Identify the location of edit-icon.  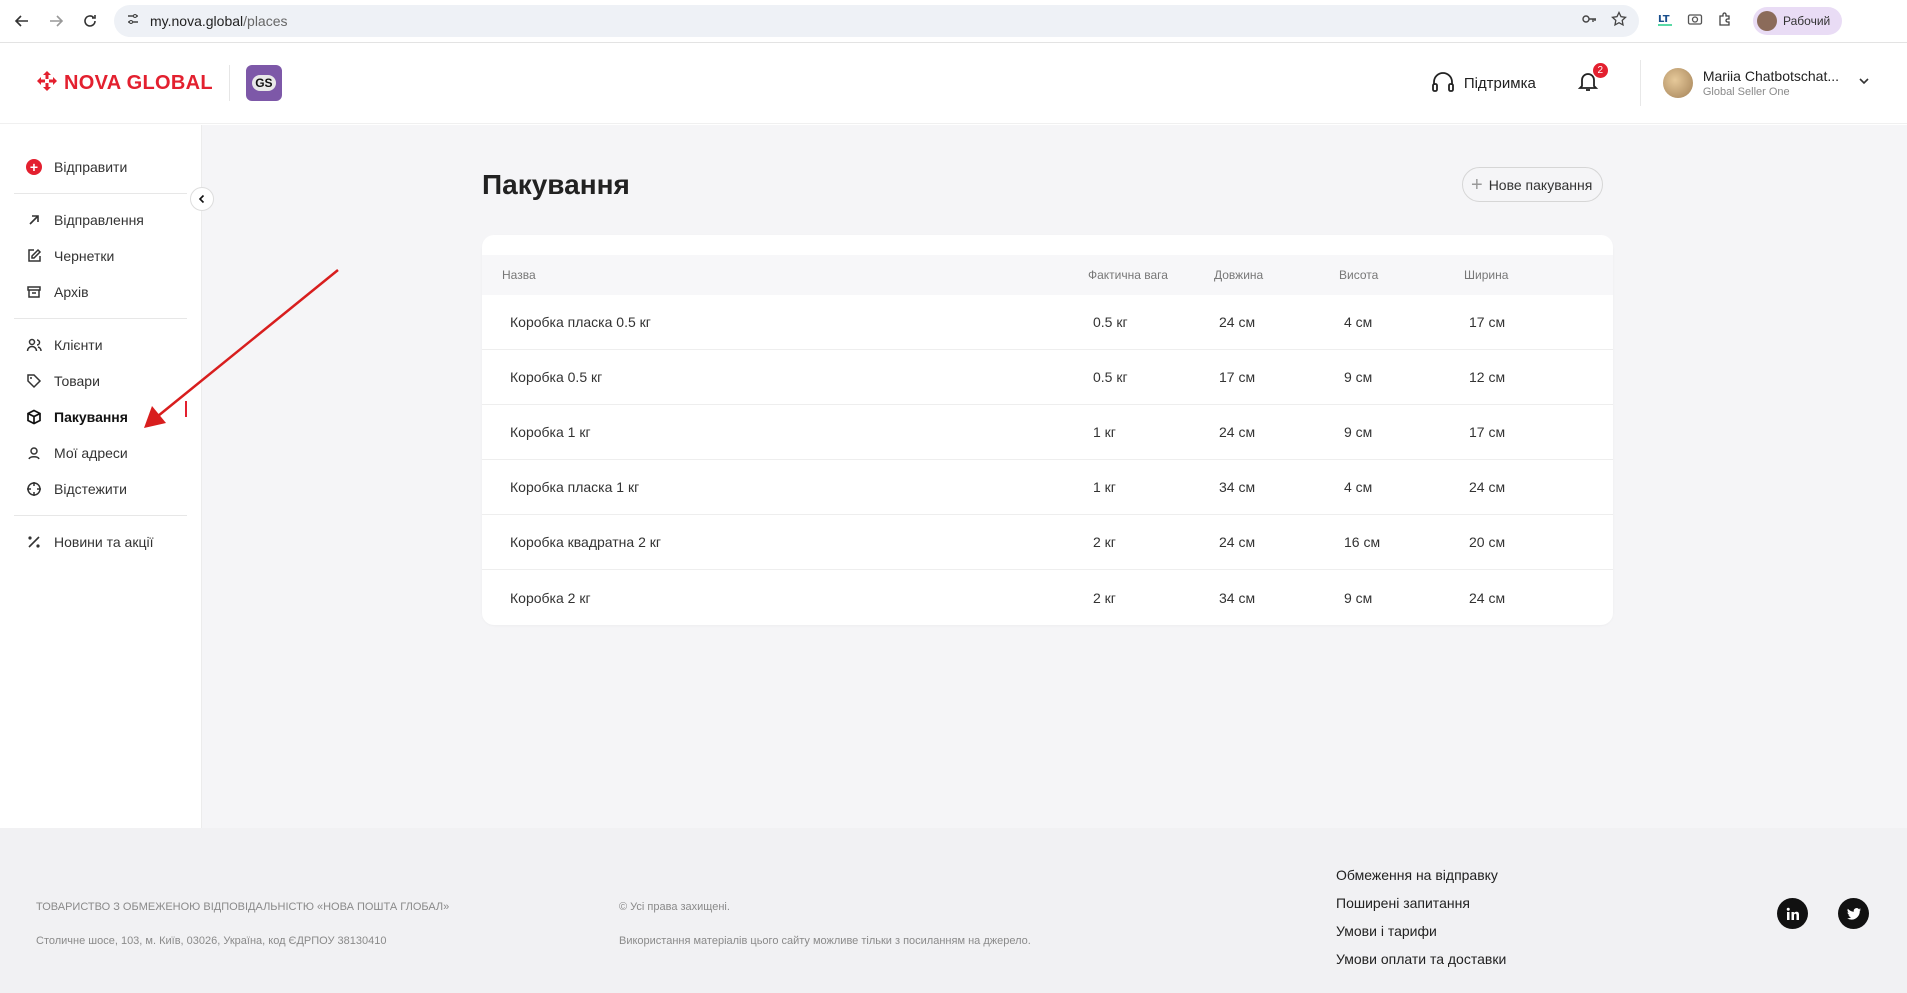
(35, 255).